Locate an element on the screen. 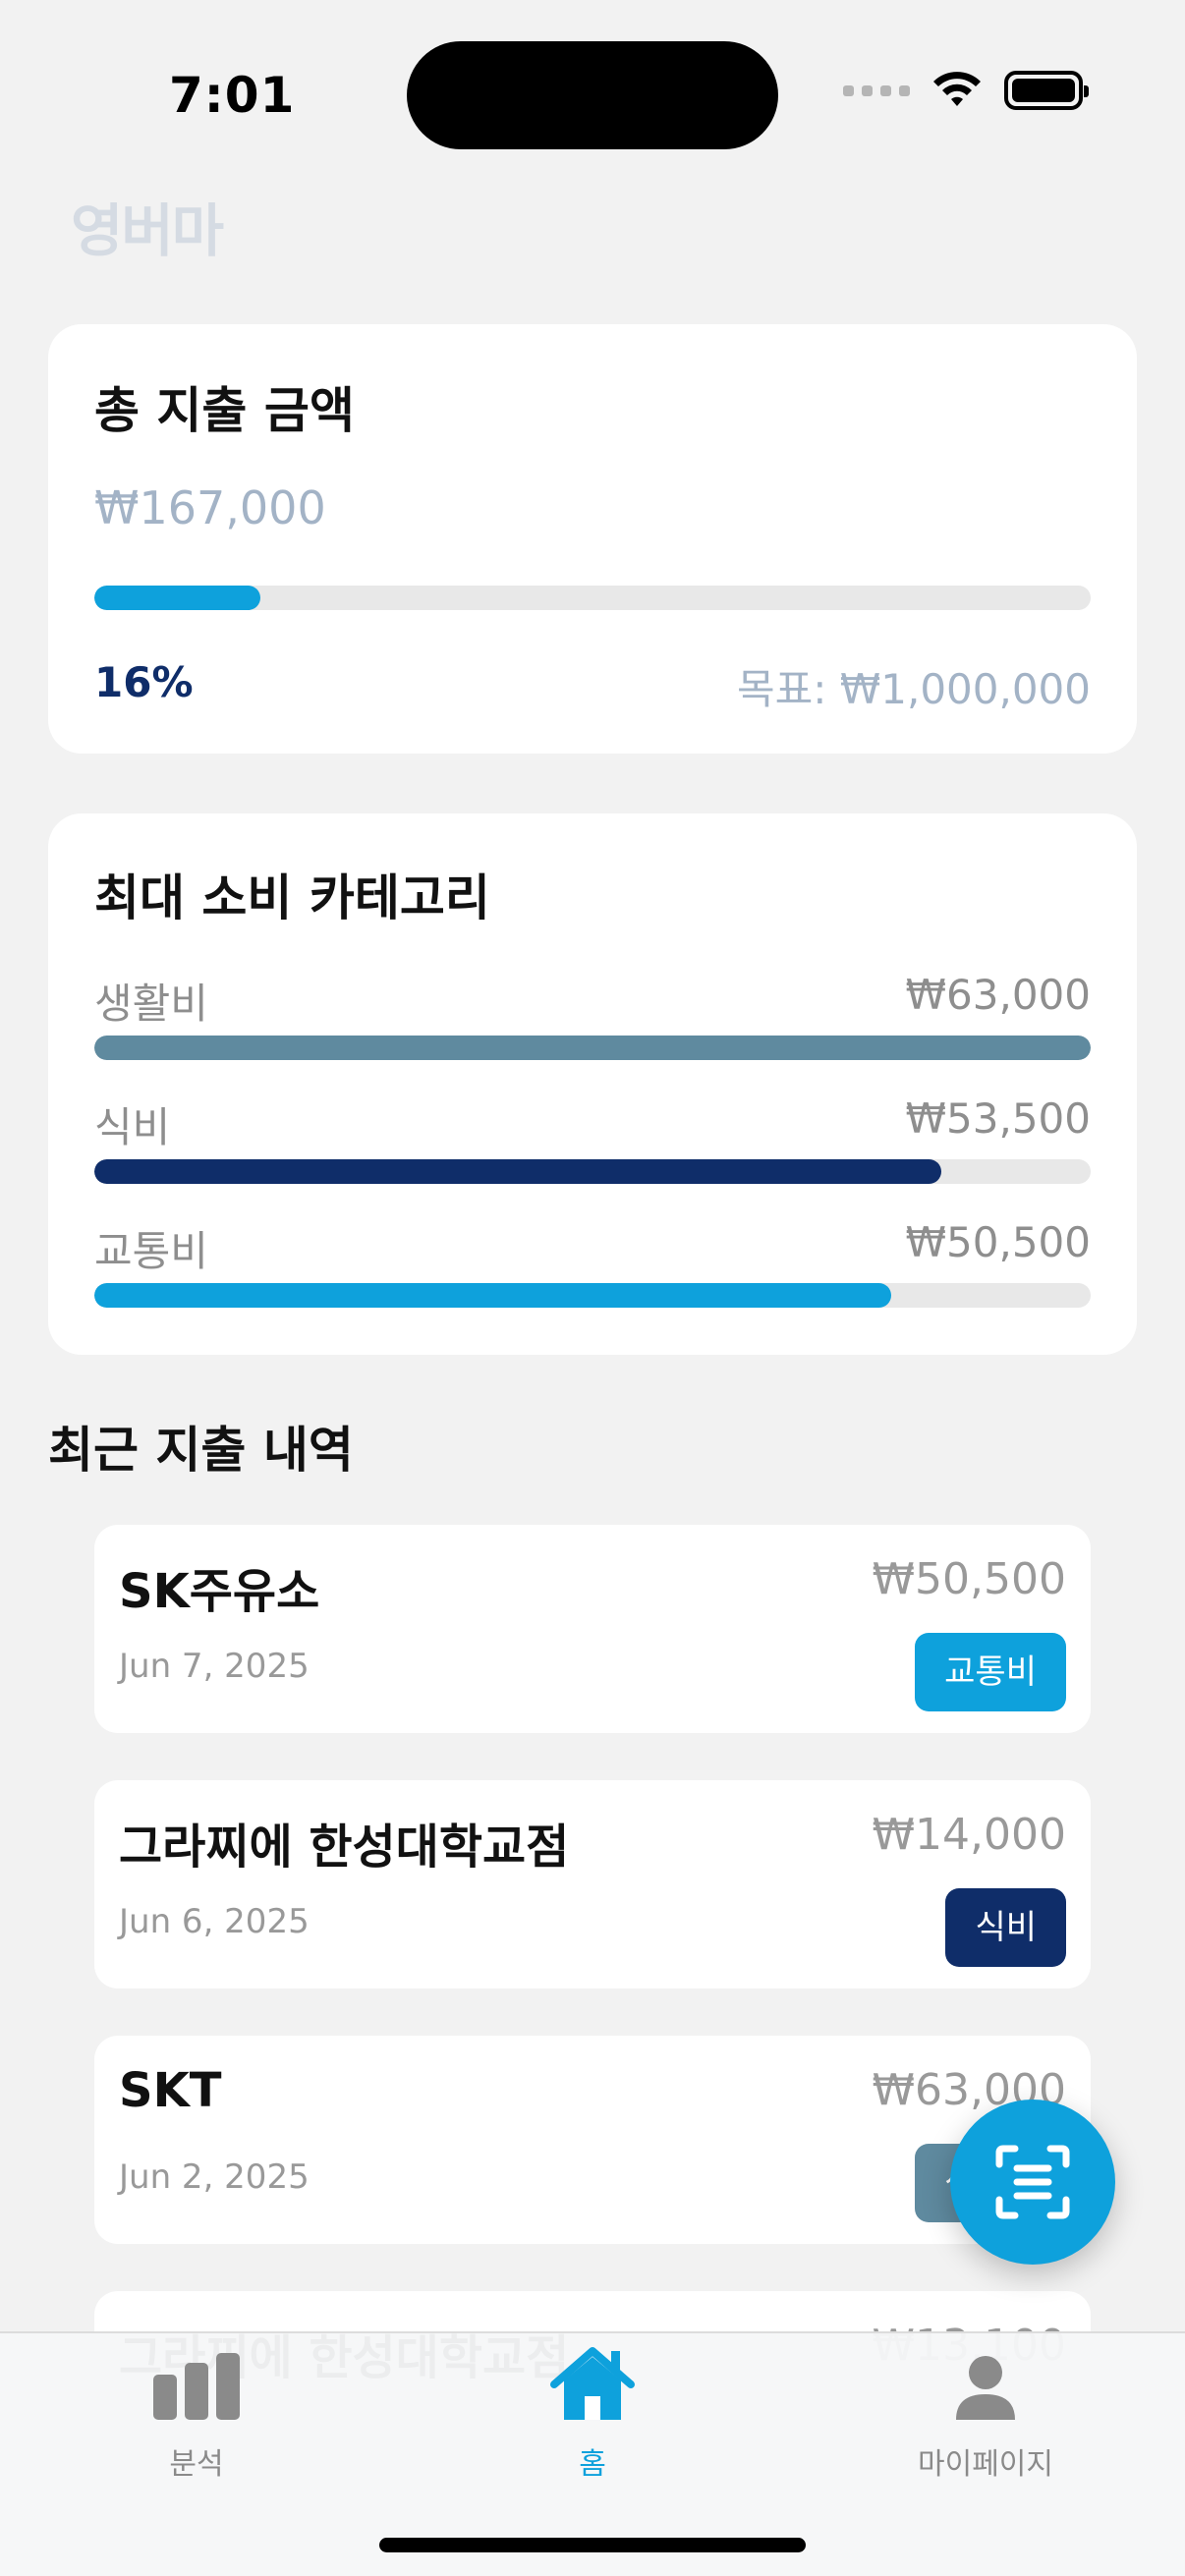 This screenshot has height=2576, width=1185. transaction-name: 그라찌에 한성대학교점 is located at coordinates (345, 1847).